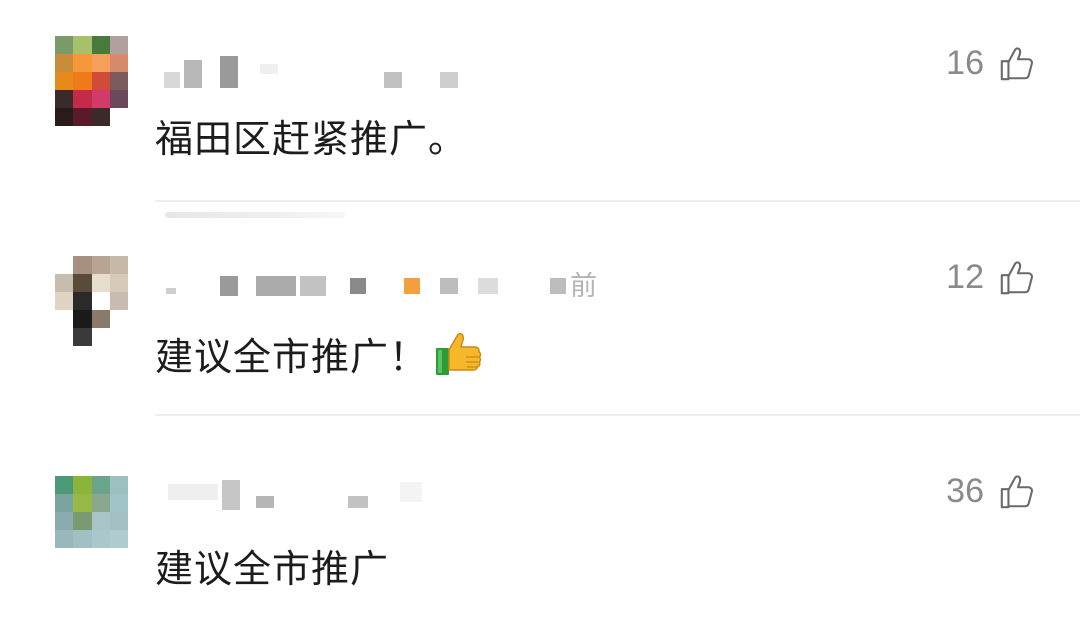 This screenshot has width=1080, height=617. I want to click on comment-text: 建议全市推广, so click(272, 569).